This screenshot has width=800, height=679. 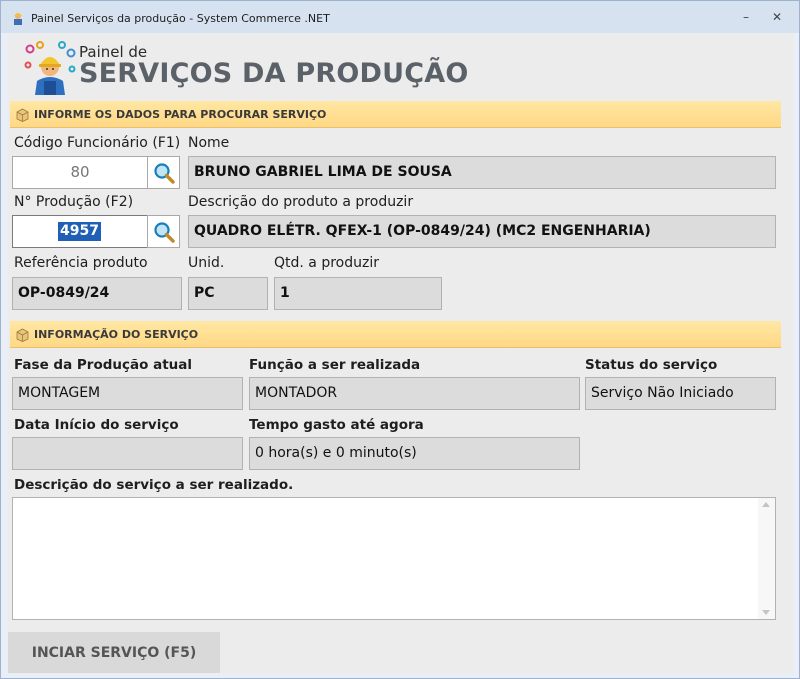 What do you see at coordinates (777, 17) in the screenshot?
I see `close-button: ✕` at bounding box center [777, 17].